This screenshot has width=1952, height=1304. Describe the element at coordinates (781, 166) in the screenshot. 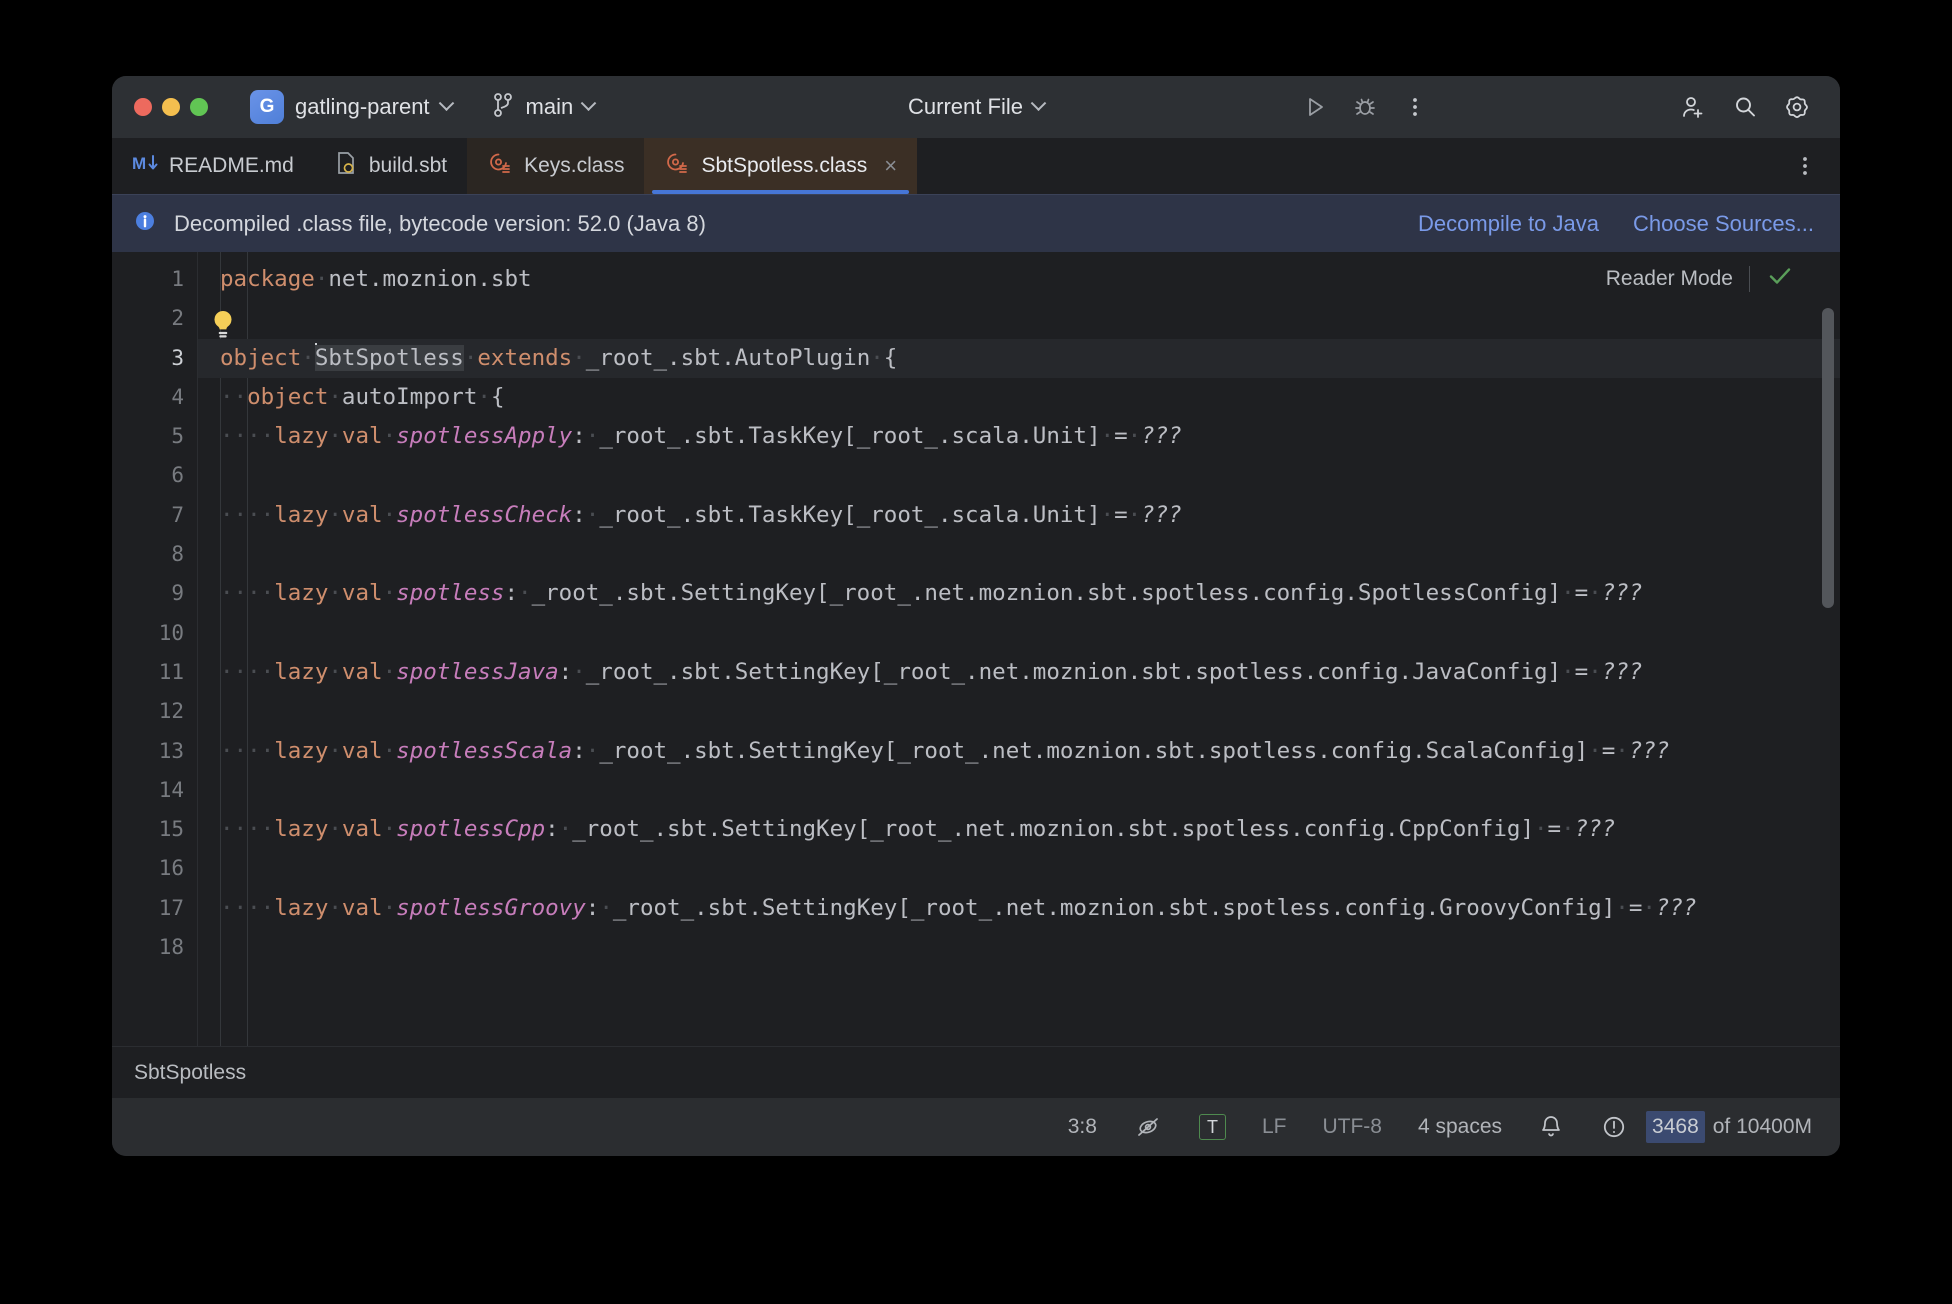

I see `tab-sbtspotless-class: SbtSpotless.class ×` at that location.